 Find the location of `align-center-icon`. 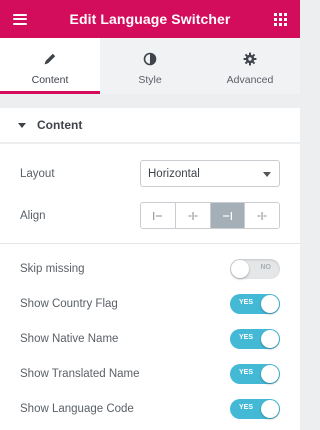

align-center-icon is located at coordinates (193, 215).